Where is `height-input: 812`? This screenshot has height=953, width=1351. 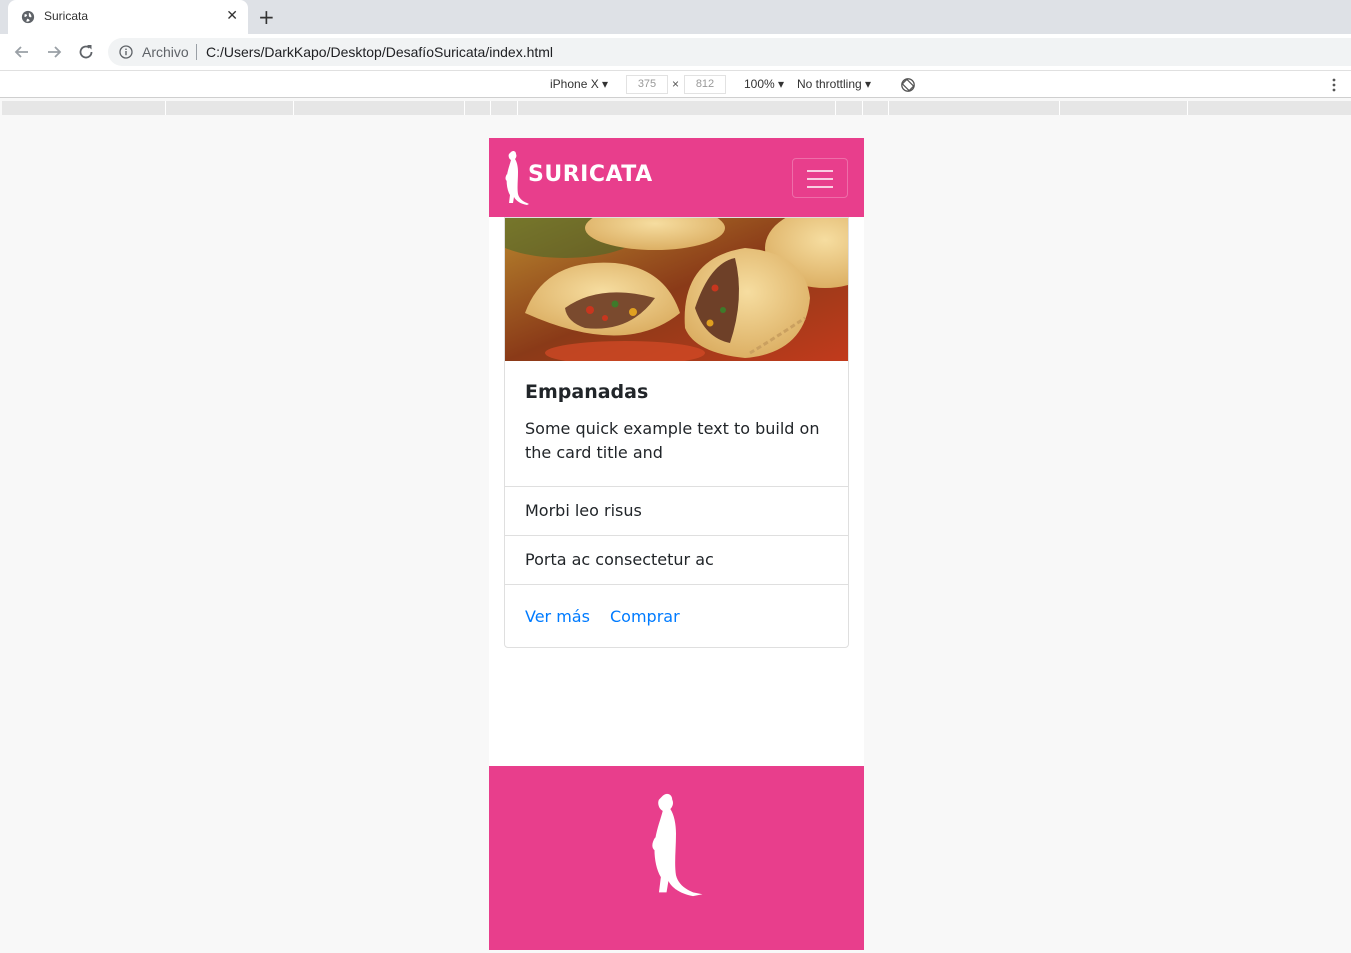 height-input: 812 is located at coordinates (705, 84).